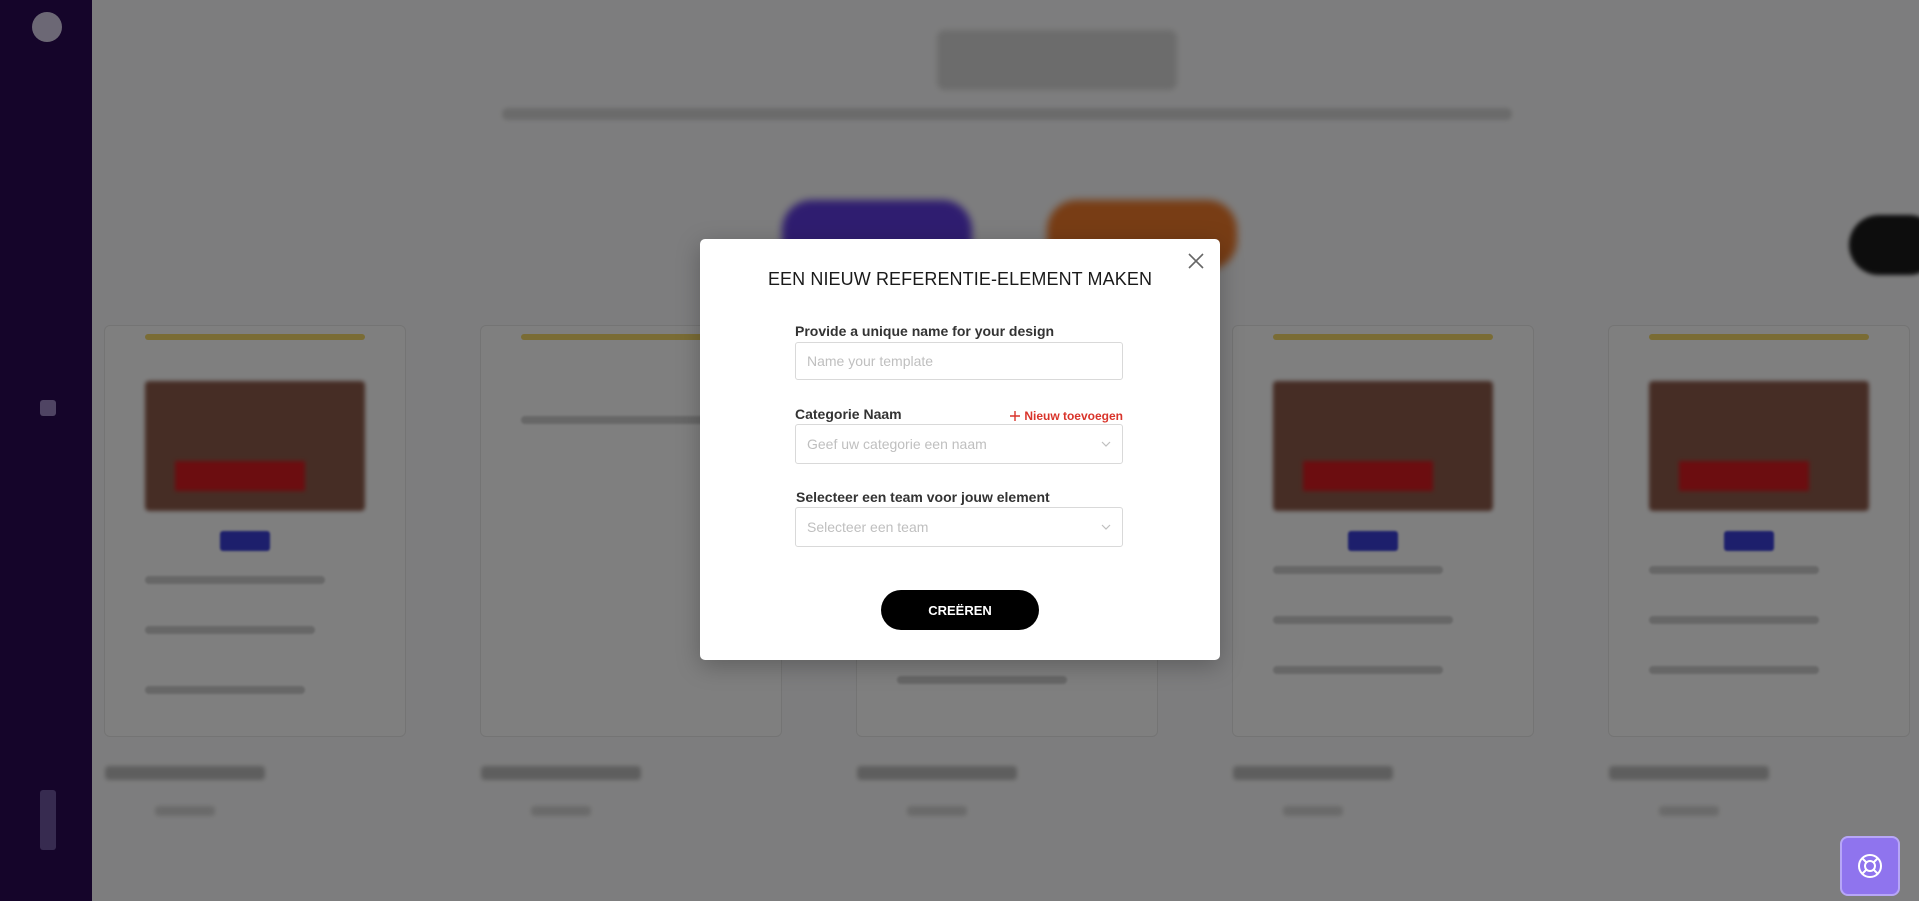 Image resolution: width=1919 pixels, height=901 pixels. What do you see at coordinates (959, 527) in the screenshot?
I see `team-select: Selecteer een team` at bounding box center [959, 527].